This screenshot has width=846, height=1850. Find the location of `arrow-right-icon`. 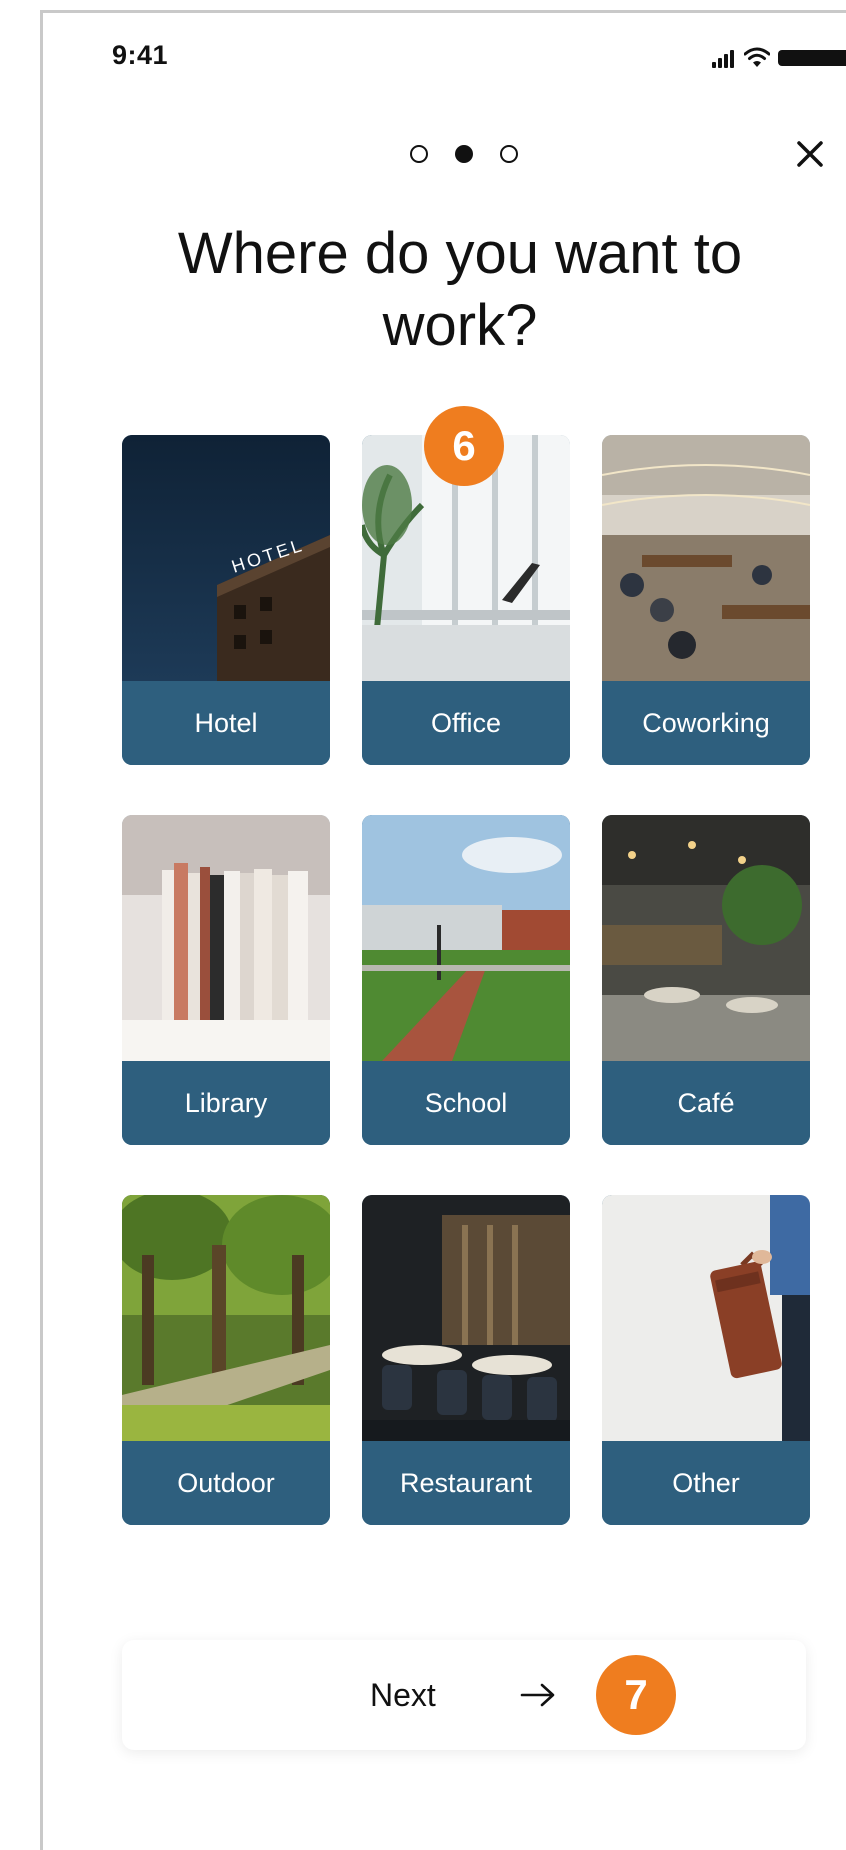

arrow-right-icon is located at coordinates (537, 1695).